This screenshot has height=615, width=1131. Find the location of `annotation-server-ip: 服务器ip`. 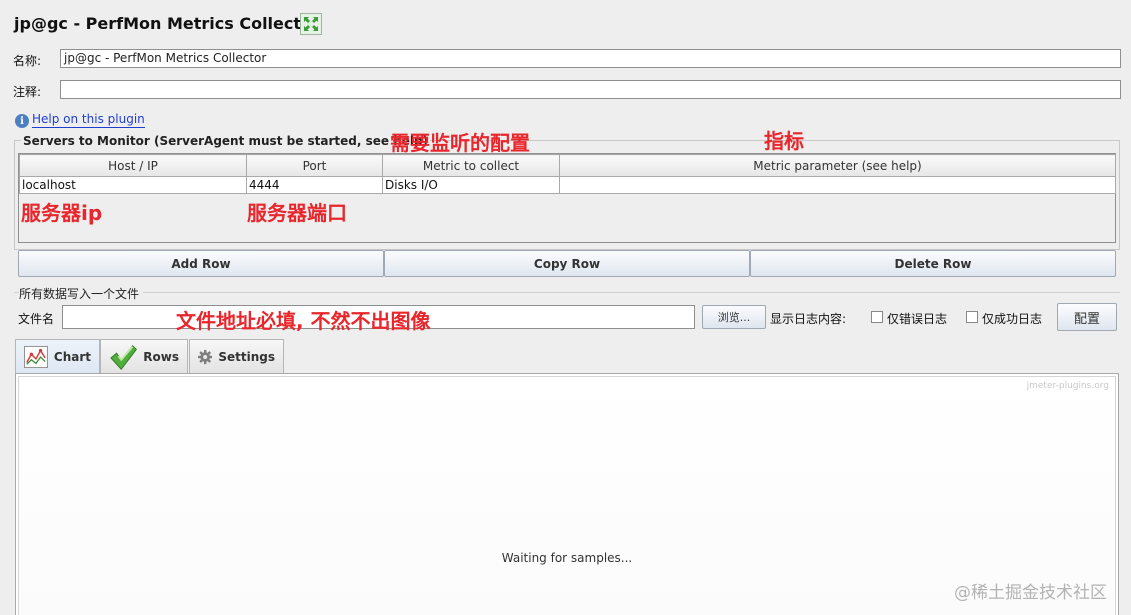

annotation-server-ip: 服务器ip is located at coordinates (62, 213).